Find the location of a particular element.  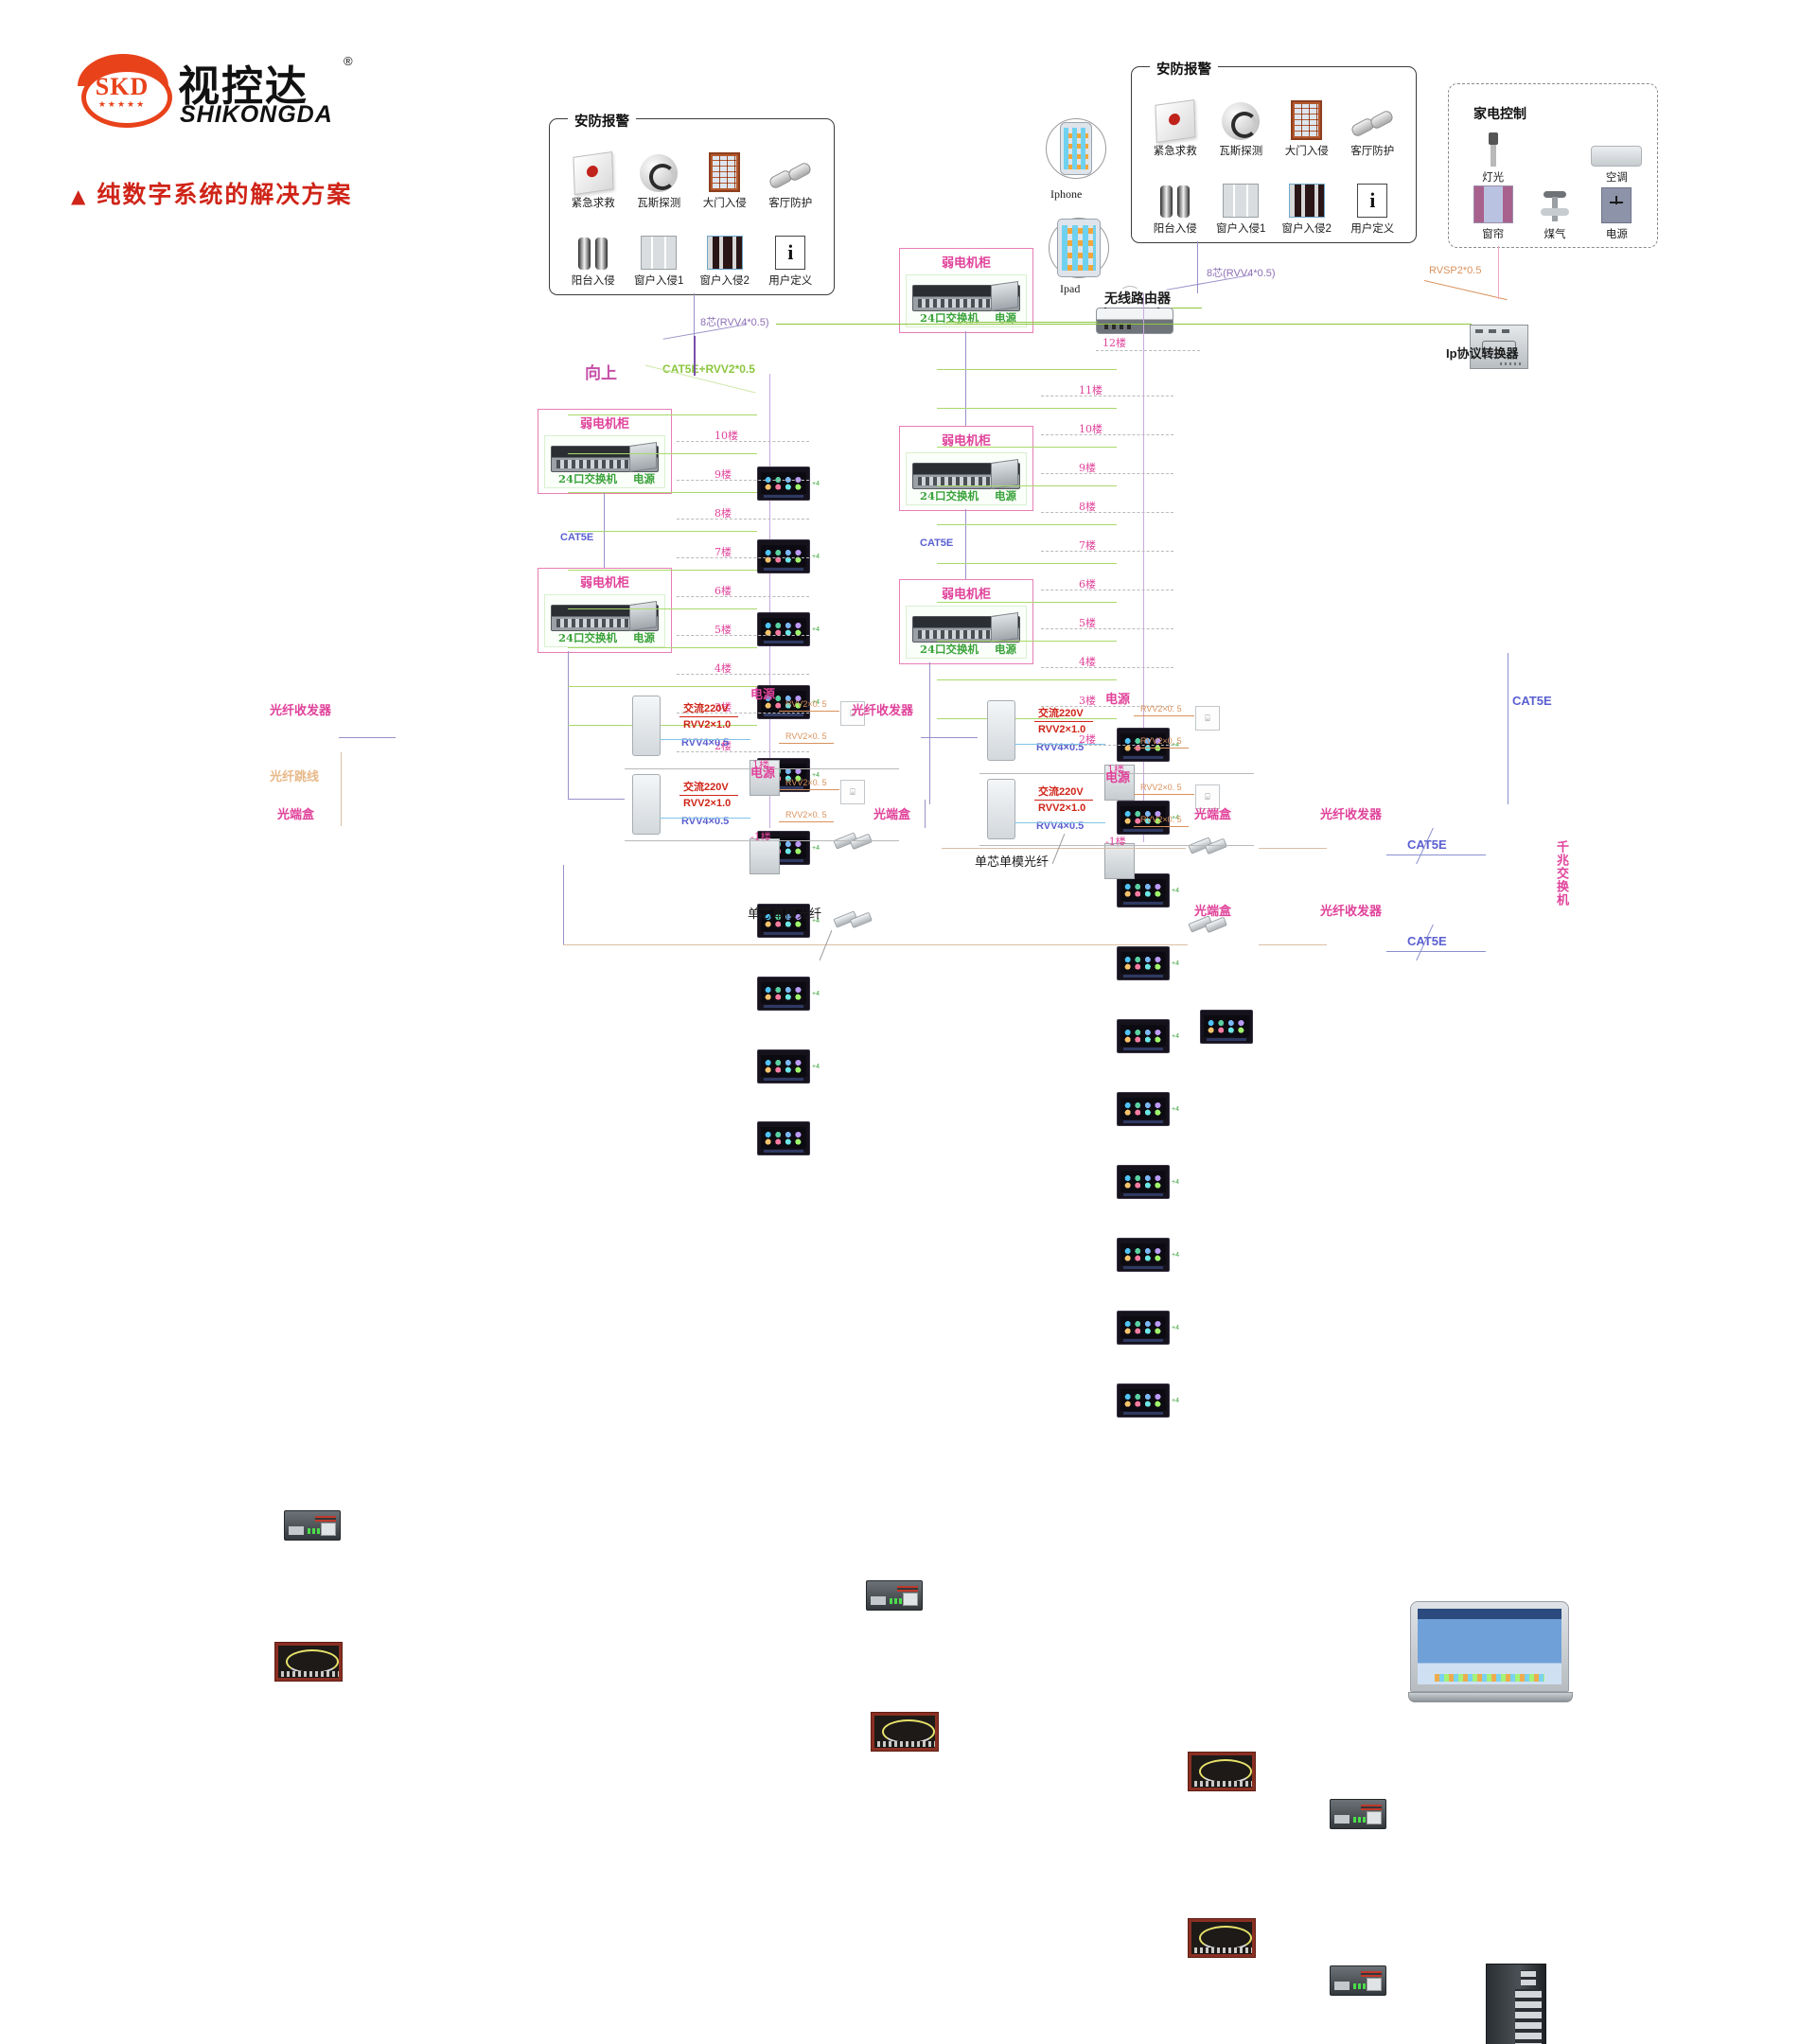

device-label: 窗帘 is located at coordinates (1493, 234).